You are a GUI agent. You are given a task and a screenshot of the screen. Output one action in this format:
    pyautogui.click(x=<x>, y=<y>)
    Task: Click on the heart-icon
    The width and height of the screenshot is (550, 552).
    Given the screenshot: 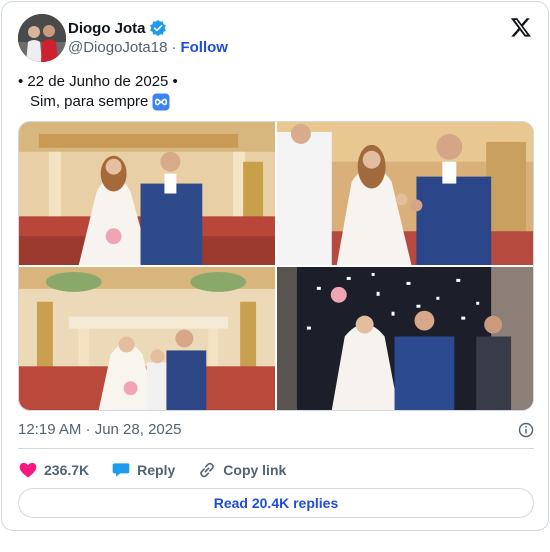 What is the action you would take?
    pyautogui.click(x=28, y=470)
    